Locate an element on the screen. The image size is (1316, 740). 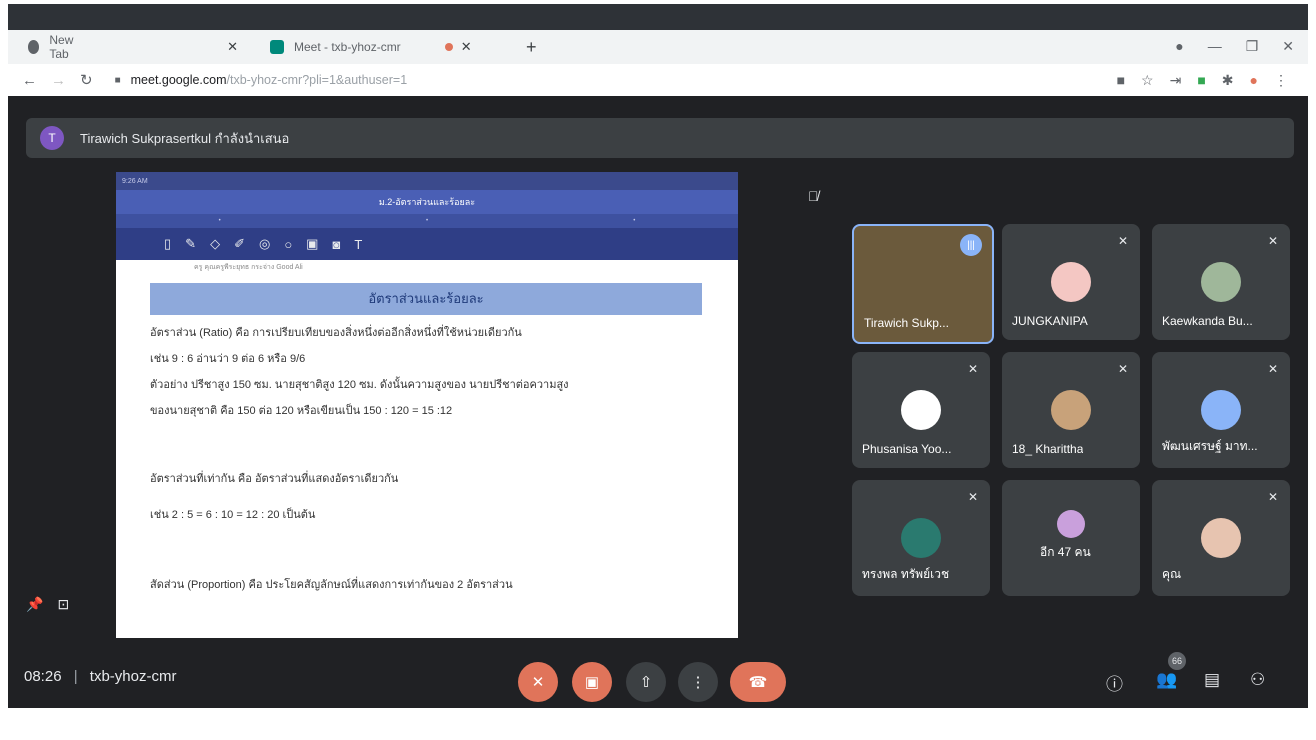
participant-tile-others: อีก 47 คน is located at coordinates (1071, 538).